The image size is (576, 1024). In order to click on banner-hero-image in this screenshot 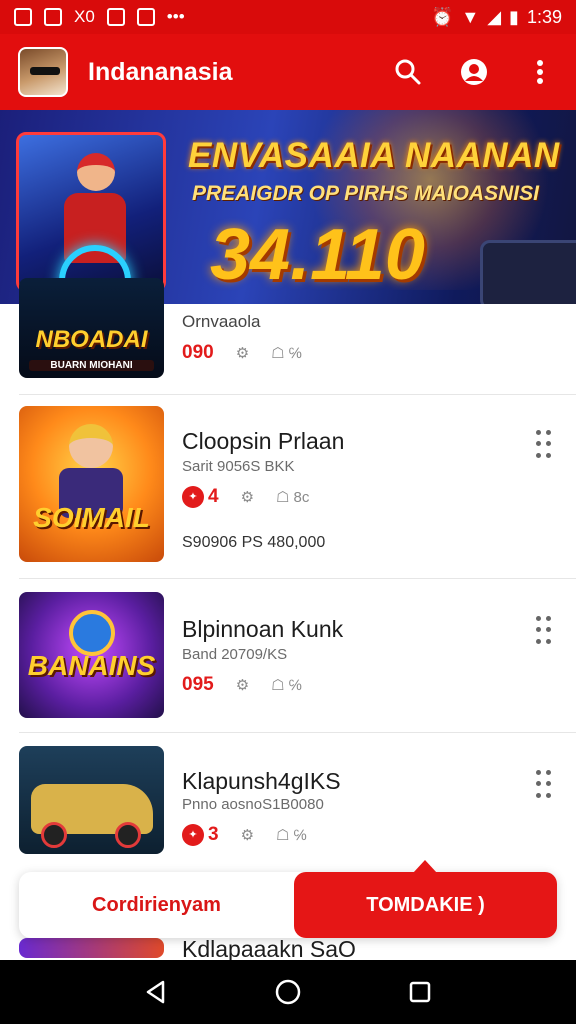, I will do `click(91, 212)`.